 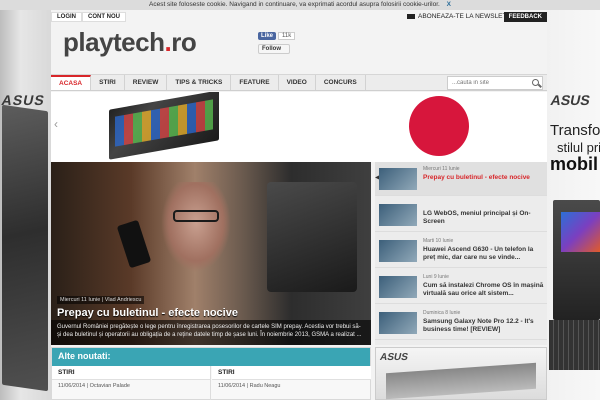 What do you see at coordinates (578, 147) in the screenshot?
I see `ad-line-2: stilul prin` at bounding box center [578, 147].